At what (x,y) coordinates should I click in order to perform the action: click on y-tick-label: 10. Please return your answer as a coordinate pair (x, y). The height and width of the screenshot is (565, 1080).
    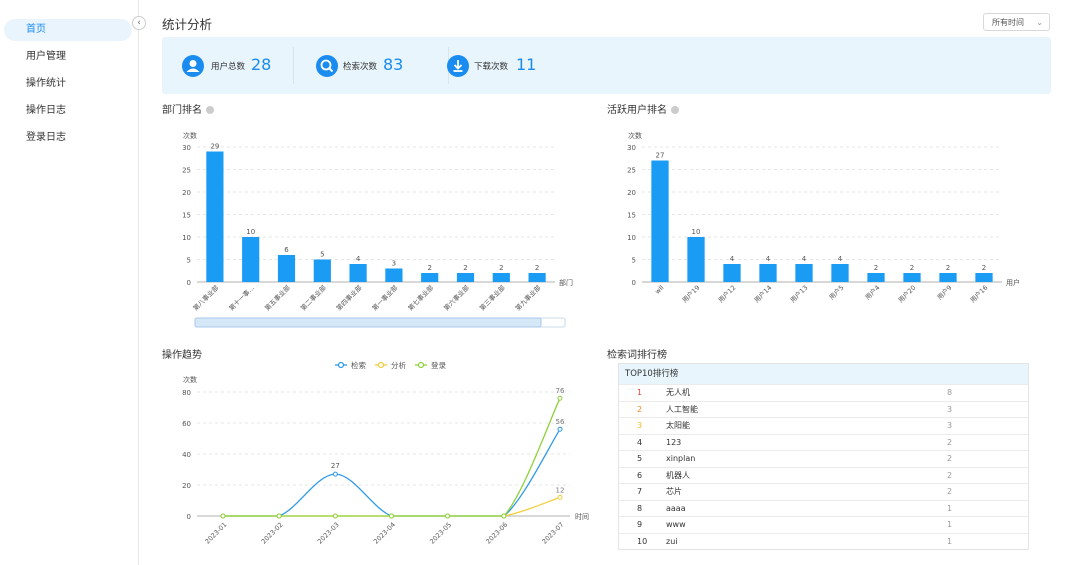
    Looking at the image, I should click on (186, 238).